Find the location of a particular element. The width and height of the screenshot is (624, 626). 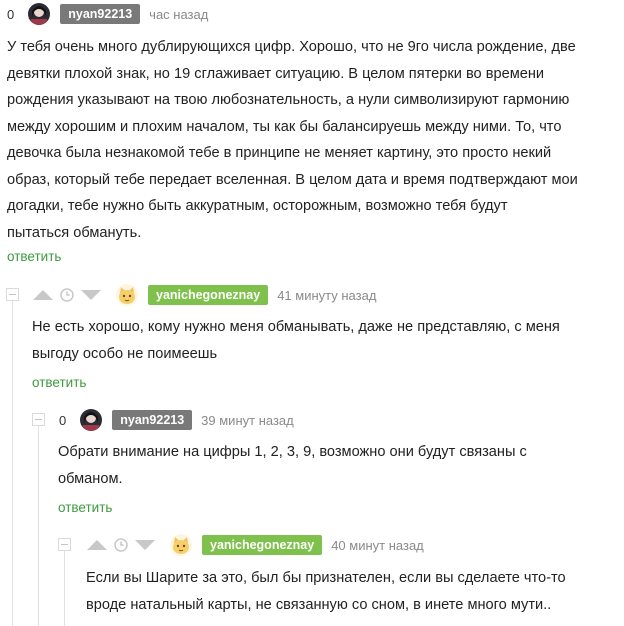

comment-time: 39 минут назад is located at coordinates (247, 420).